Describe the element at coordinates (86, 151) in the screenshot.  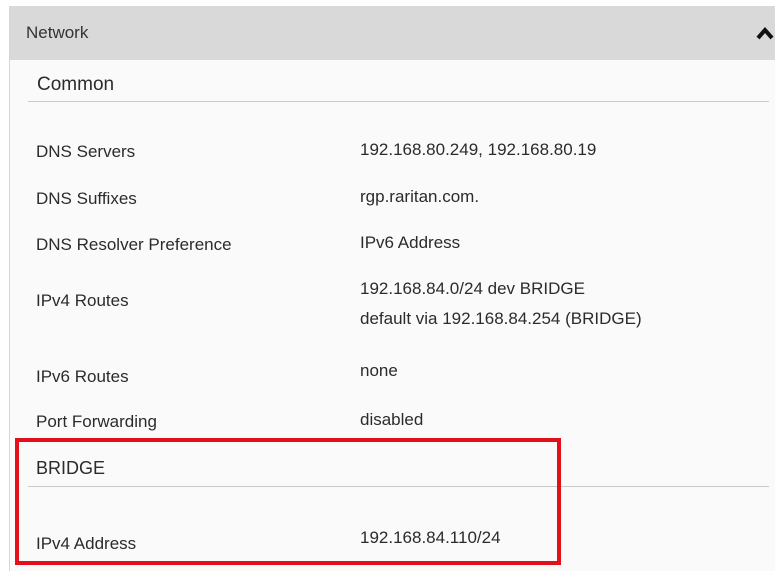
I see `label-dns-servers: DNS Servers` at that location.